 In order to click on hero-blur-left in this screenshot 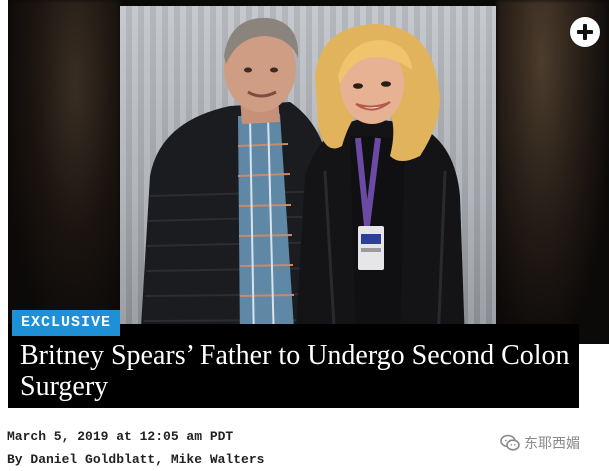, I will do `click(64, 172)`.